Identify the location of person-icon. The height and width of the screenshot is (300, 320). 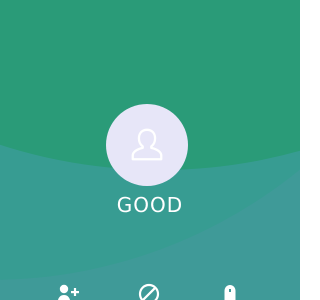
(147, 144).